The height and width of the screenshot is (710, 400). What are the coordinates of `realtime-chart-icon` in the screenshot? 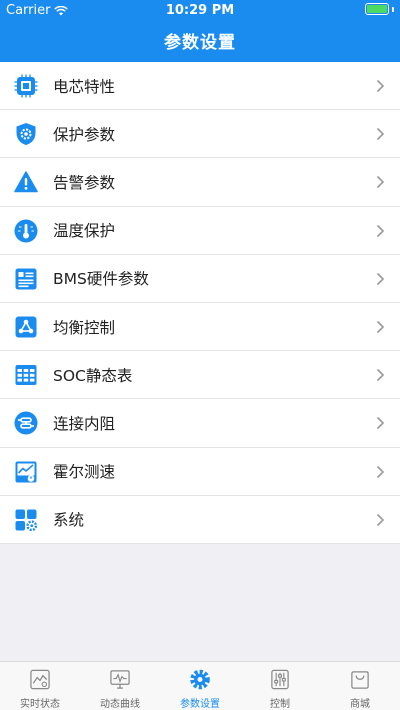 It's located at (40, 679).